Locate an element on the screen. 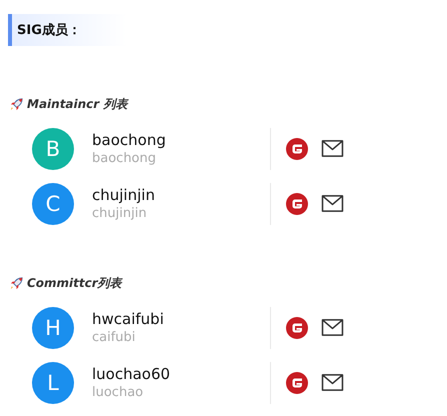  member-username: baochong is located at coordinates (125, 158).